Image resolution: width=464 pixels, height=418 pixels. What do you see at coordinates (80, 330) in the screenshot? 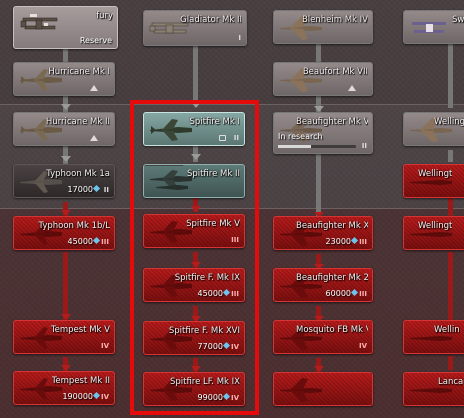
I see `vehicle-name: Tempest Mk V` at bounding box center [80, 330].